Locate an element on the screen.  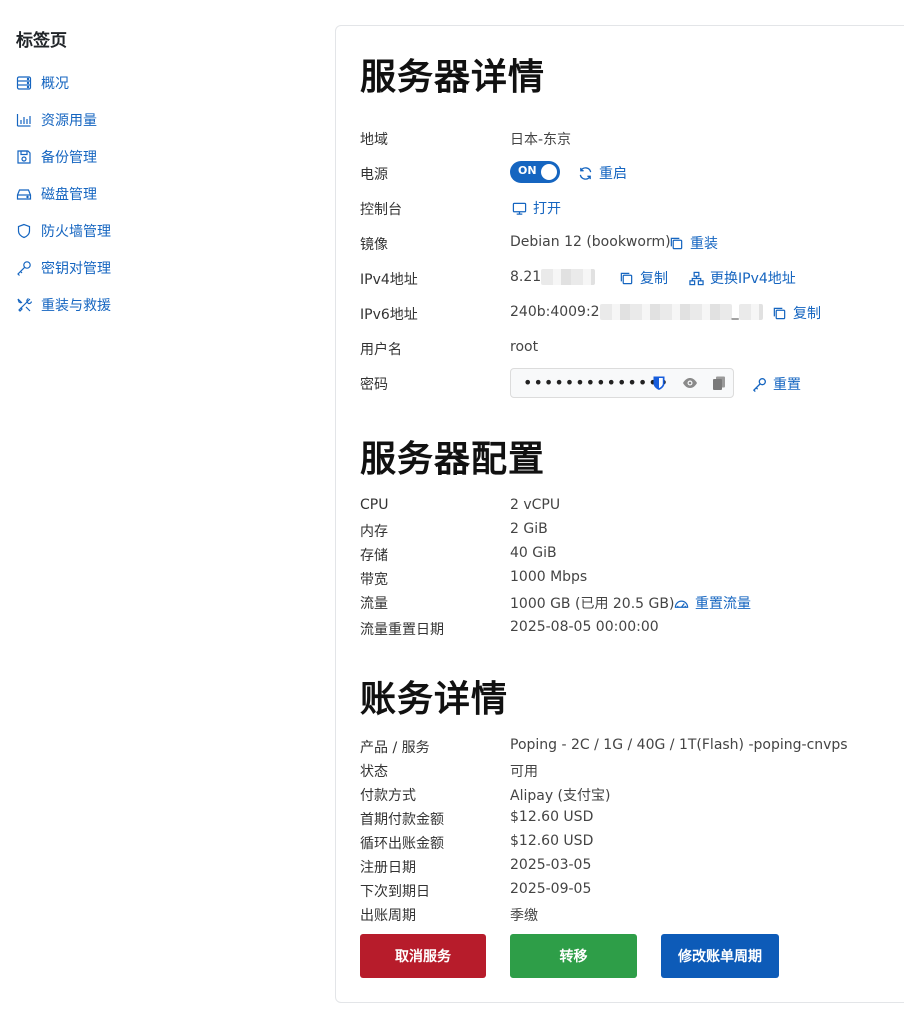
console-open-button: 打开 is located at coordinates (536, 208).